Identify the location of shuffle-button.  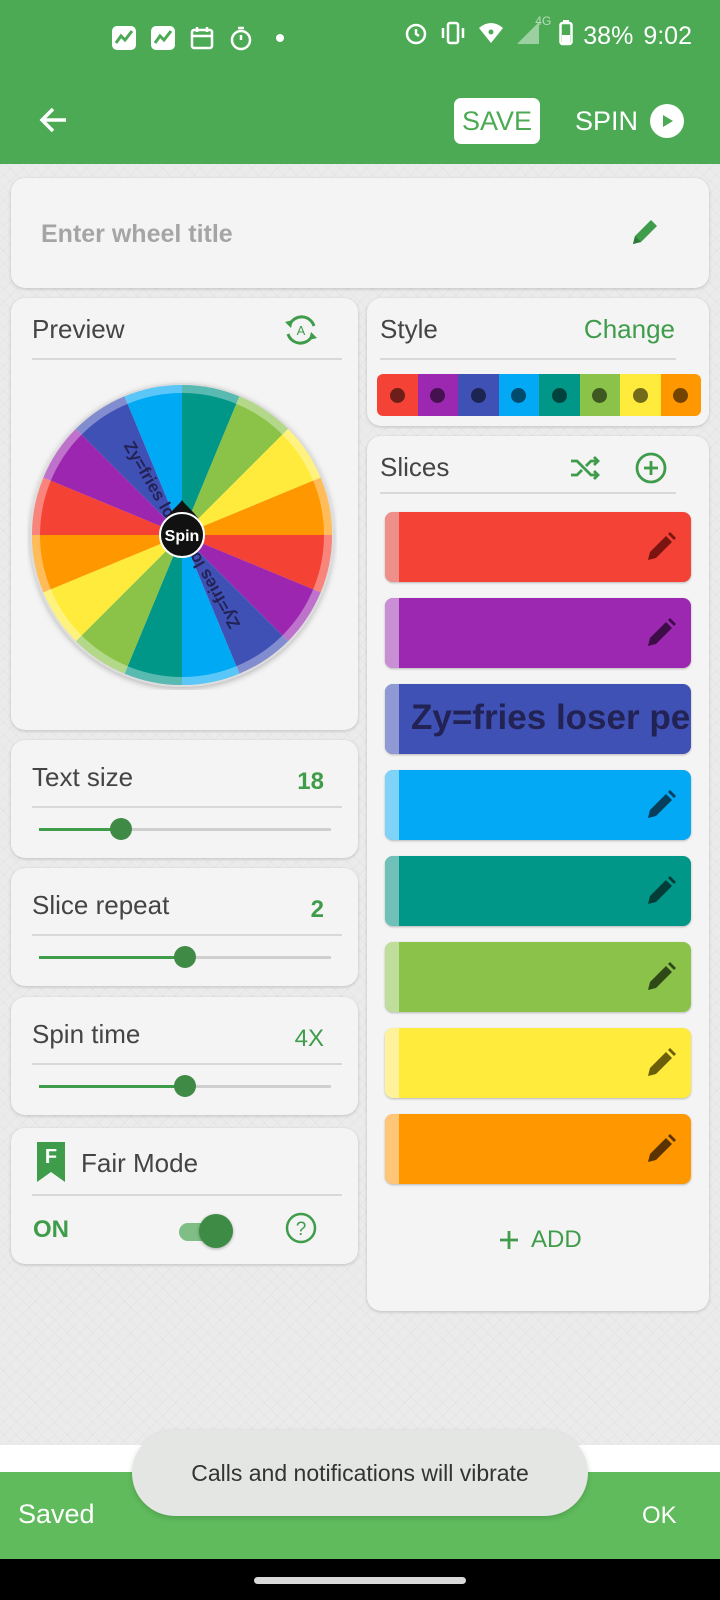
(585, 468).